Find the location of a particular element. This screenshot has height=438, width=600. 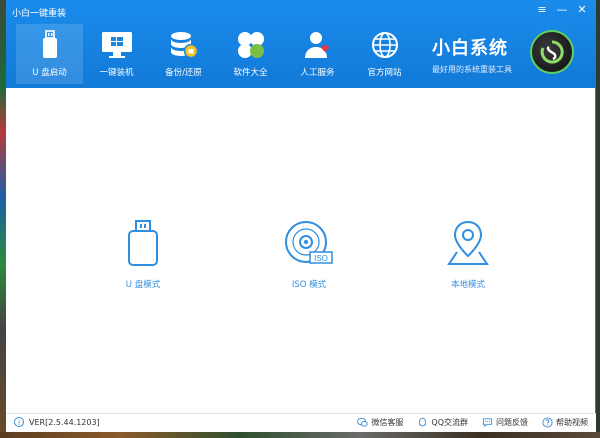

menu-button: ≡ is located at coordinates (542, 10).